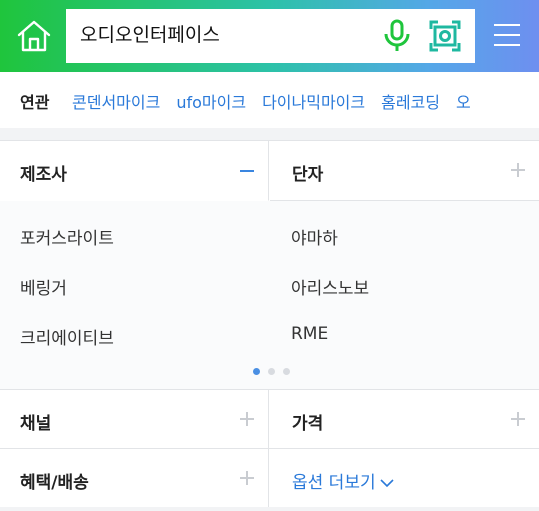 The image size is (539, 511). Describe the element at coordinates (404, 171) in the screenshot. I see `filter-tab-terminal: 단자` at that location.